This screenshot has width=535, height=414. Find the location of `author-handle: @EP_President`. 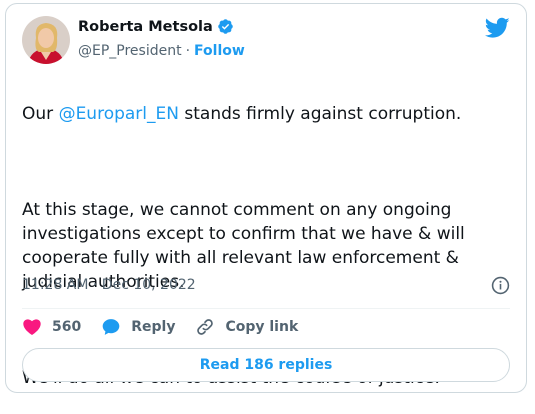

author-handle: @EP_President is located at coordinates (130, 51).